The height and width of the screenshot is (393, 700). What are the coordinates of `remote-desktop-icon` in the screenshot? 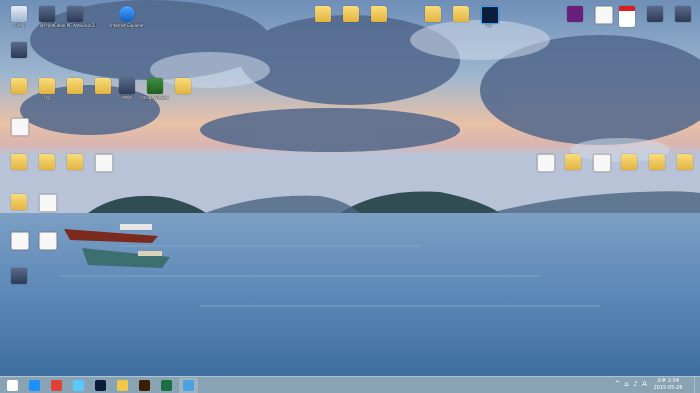 It's located at (188, 385).